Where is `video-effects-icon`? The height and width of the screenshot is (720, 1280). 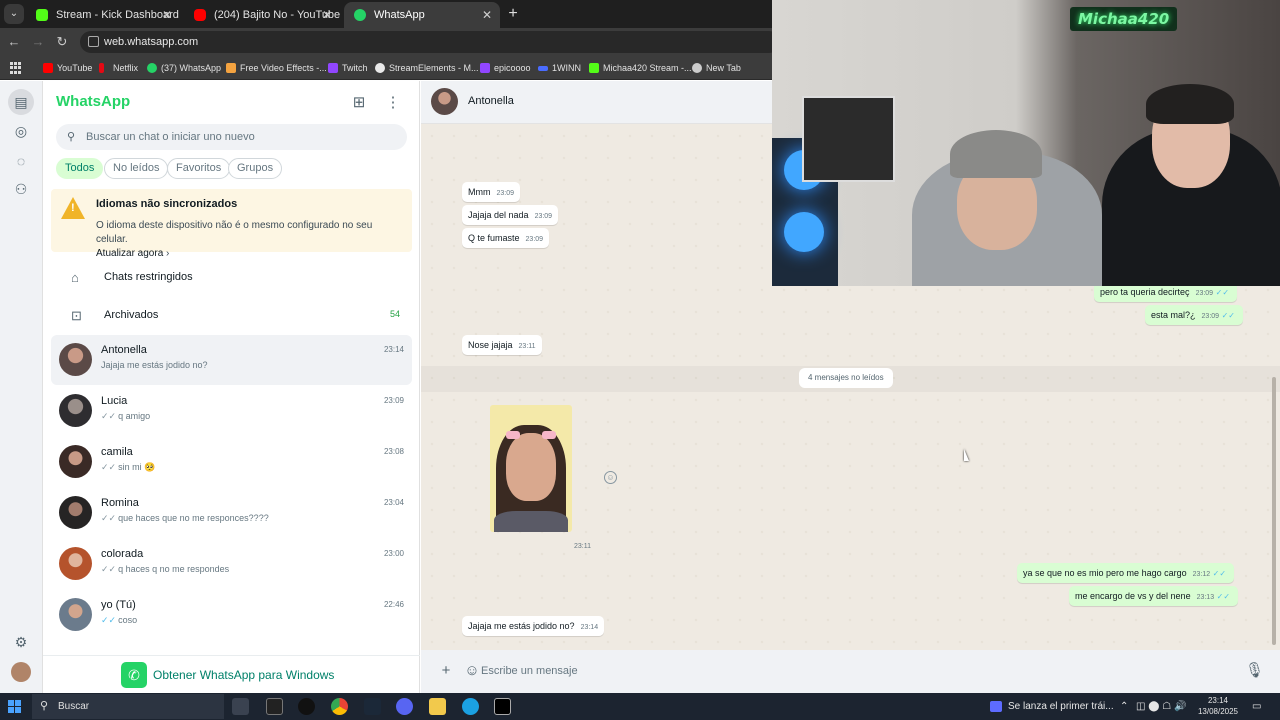
video-effects-icon is located at coordinates (231, 68).